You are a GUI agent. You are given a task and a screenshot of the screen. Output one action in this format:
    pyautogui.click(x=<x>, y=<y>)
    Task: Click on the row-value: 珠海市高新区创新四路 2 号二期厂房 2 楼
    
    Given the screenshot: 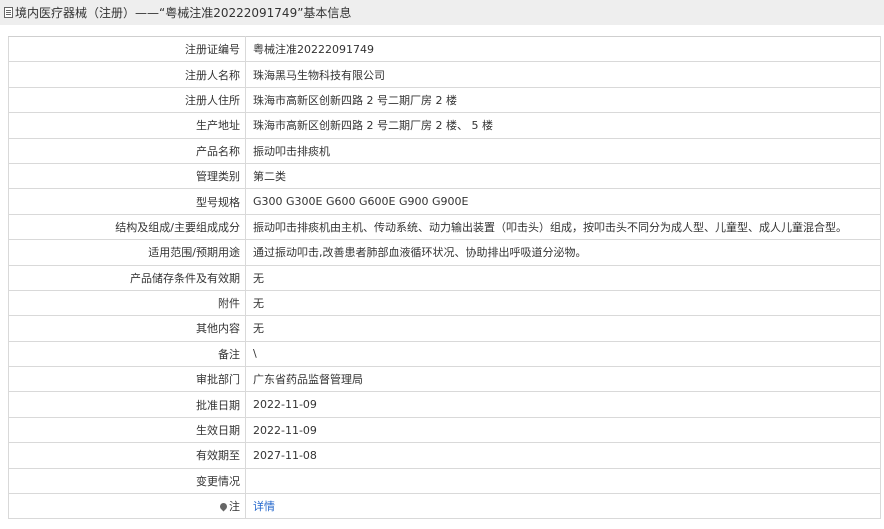 What is the action you would take?
    pyautogui.click(x=563, y=100)
    